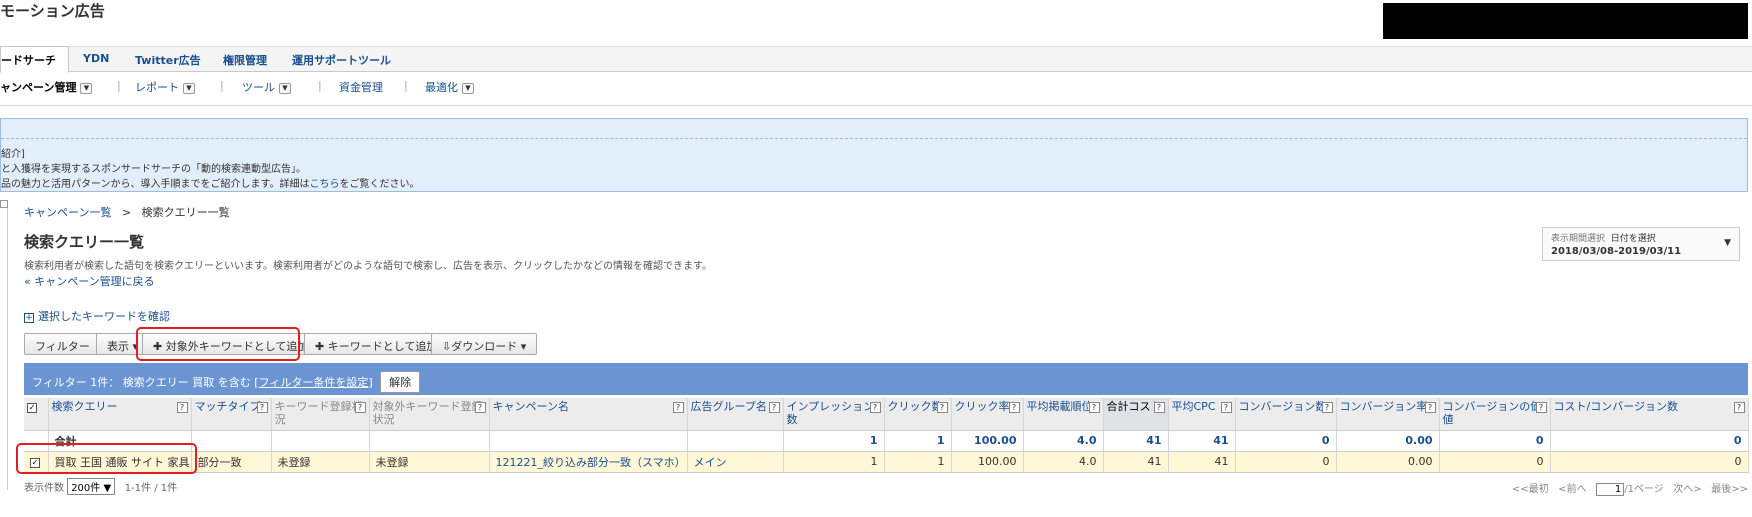  What do you see at coordinates (34, 59) in the screenshot?
I see `tab-sponsored-search: ードサーチ` at bounding box center [34, 59].